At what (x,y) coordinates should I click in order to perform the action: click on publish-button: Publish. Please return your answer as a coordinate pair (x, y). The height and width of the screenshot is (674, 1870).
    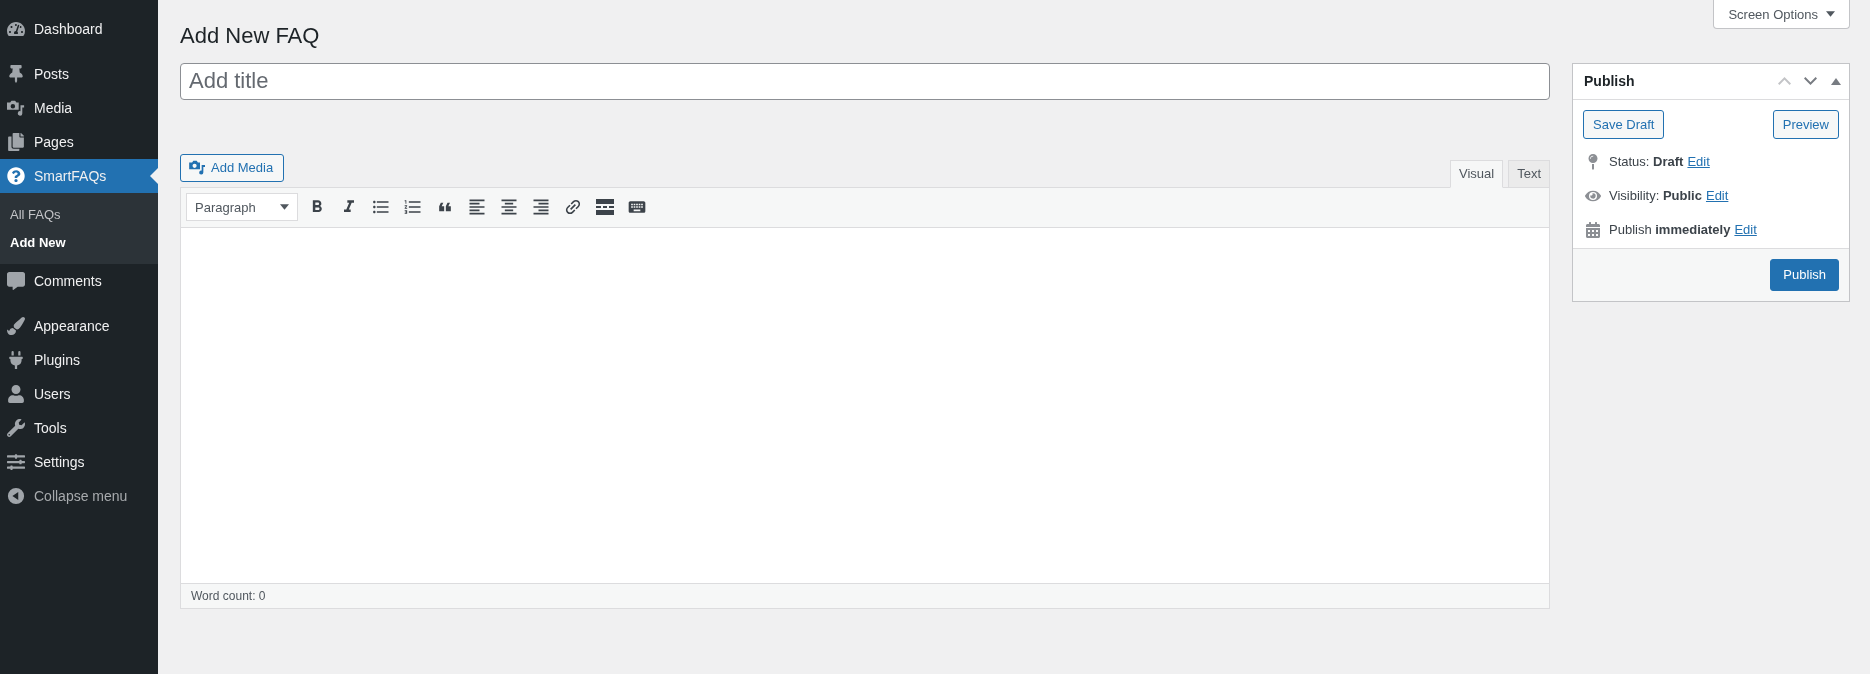
    Looking at the image, I should click on (1804, 274).